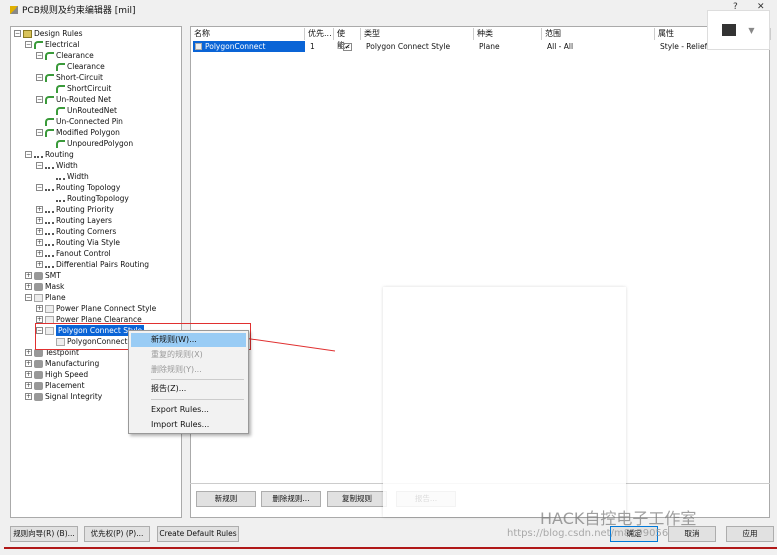 Image resolution: width=777 pixels, height=555 pixels. What do you see at coordinates (38, 286) in the screenshot?
I see `mask-icon` at bounding box center [38, 286].